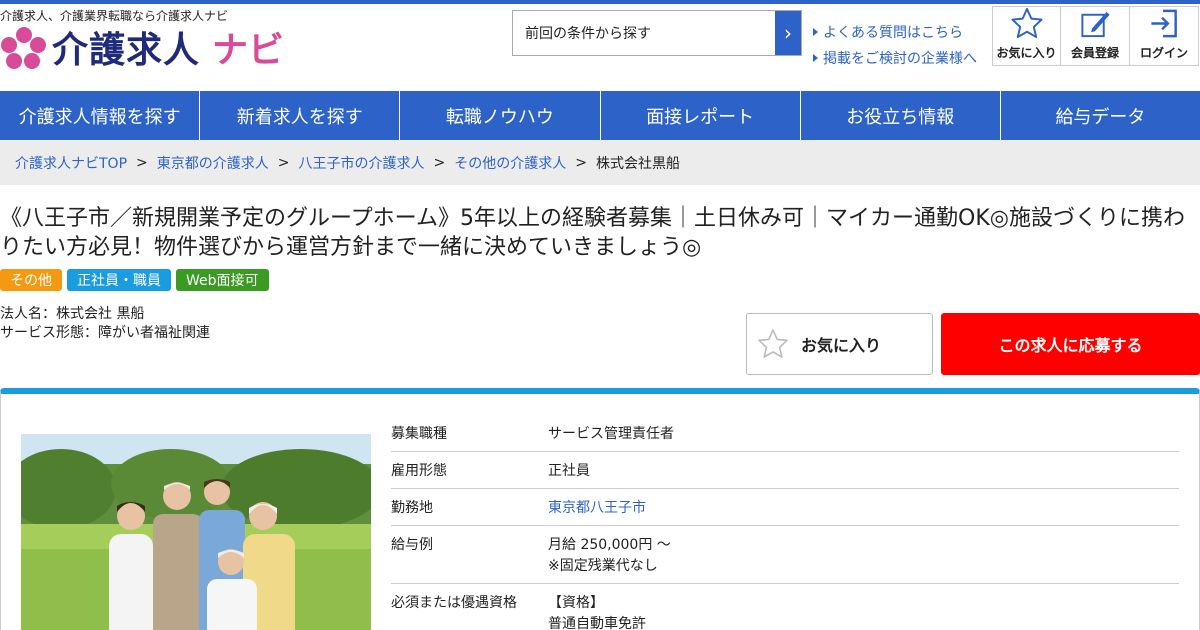  Describe the element at coordinates (248, 50) in the screenshot. I see `logo-text-sub: ナビ` at that location.